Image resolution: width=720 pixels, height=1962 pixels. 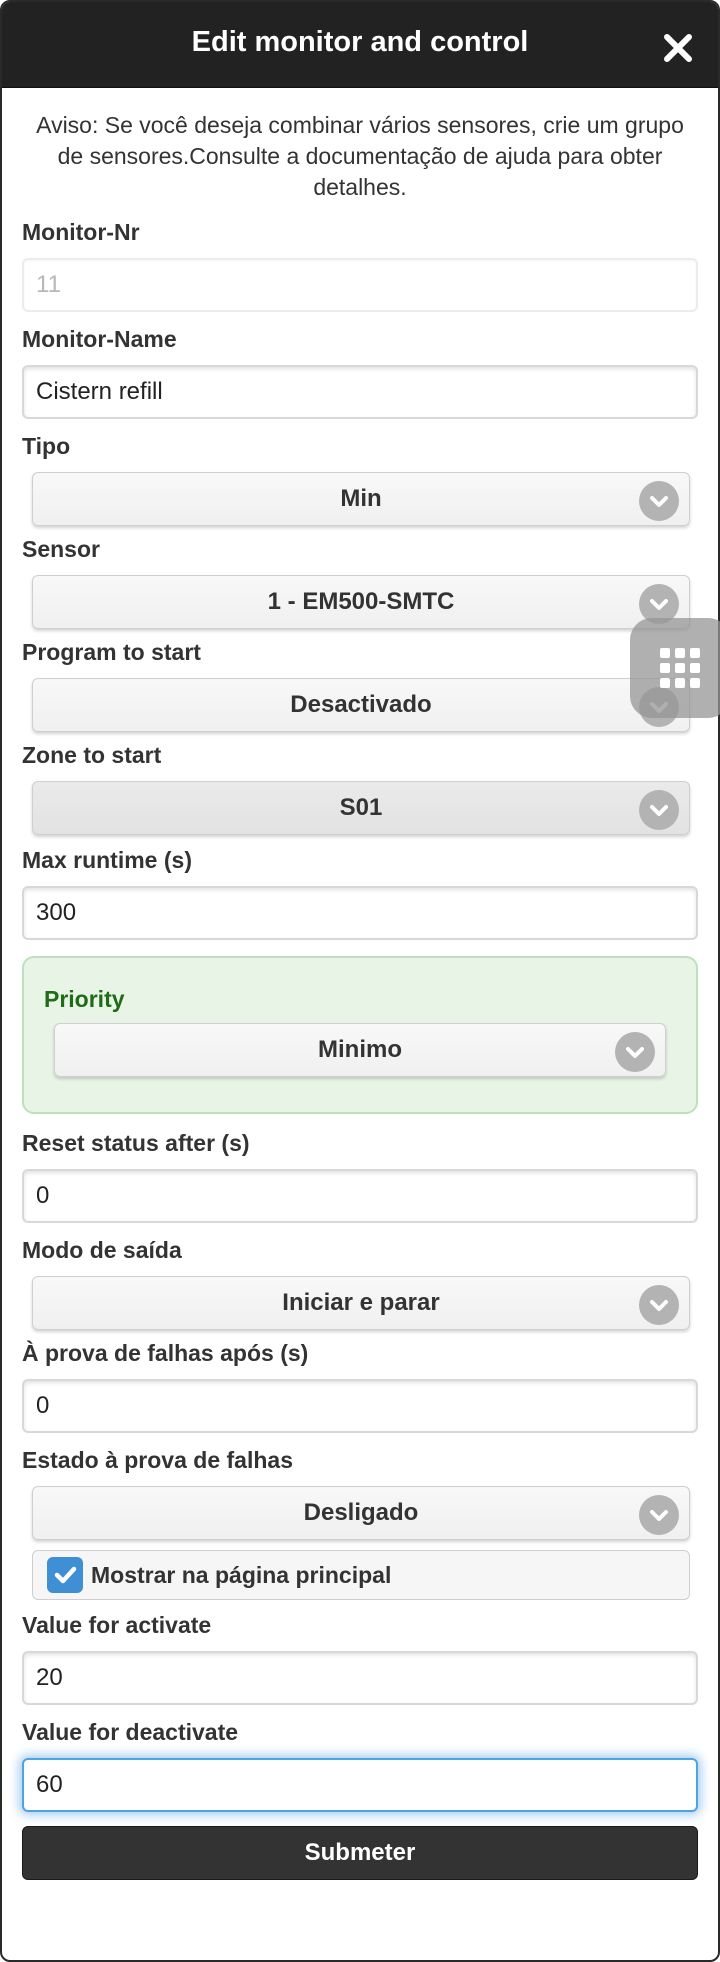 What do you see at coordinates (81, 232) in the screenshot?
I see `monitor-nr-label: Monitor-Nr` at bounding box center [81, 232].